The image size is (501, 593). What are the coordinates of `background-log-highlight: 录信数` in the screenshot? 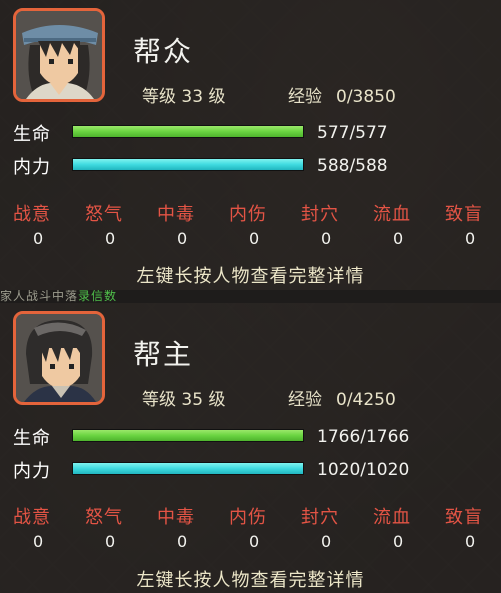 It's located at (98, 296).